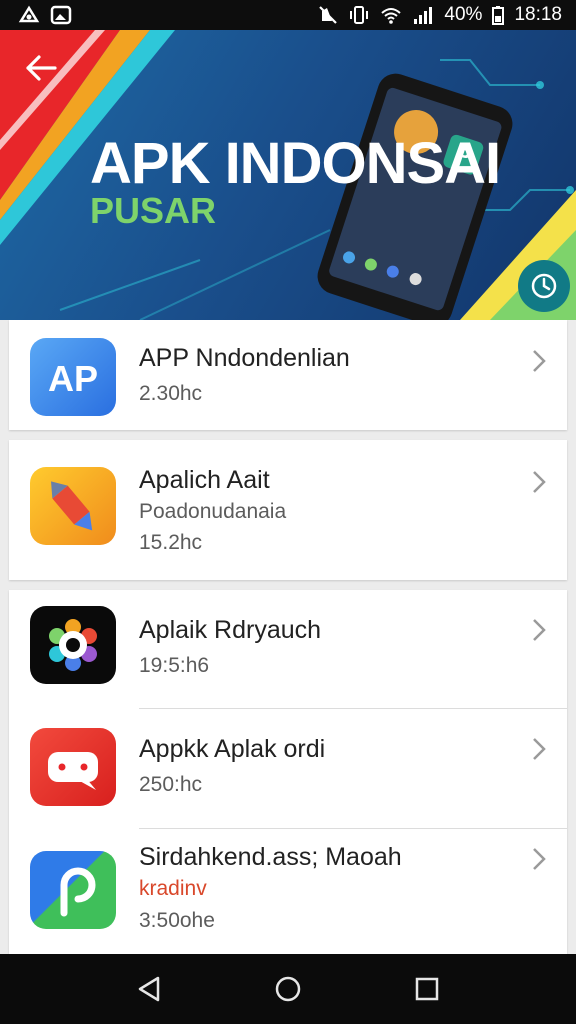 This screenshot has height=1024, width=576. Describe the element at coordinates (174, 665) in the screenshot. I see `app-meta: 19:5:h6` at that location.